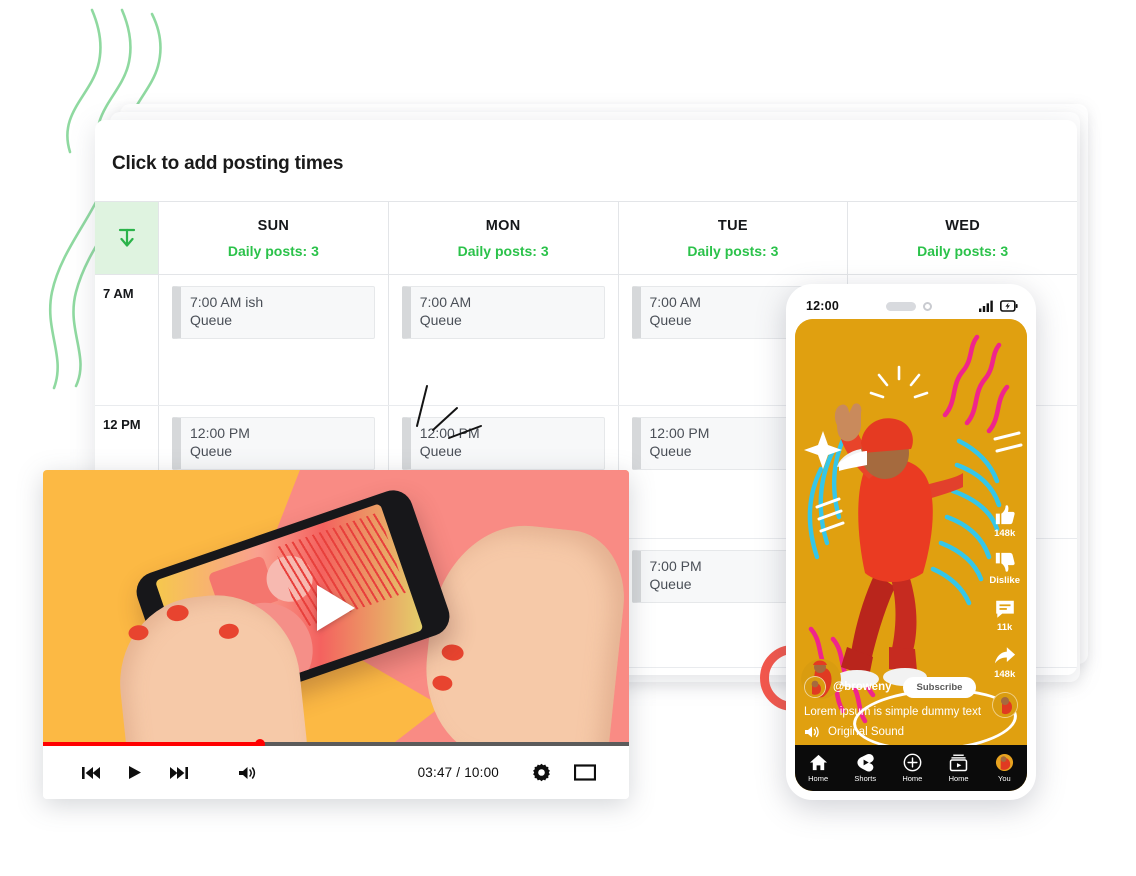  I want to click on post-slot: 7:00 AM ish Queue, so click(273, 312).